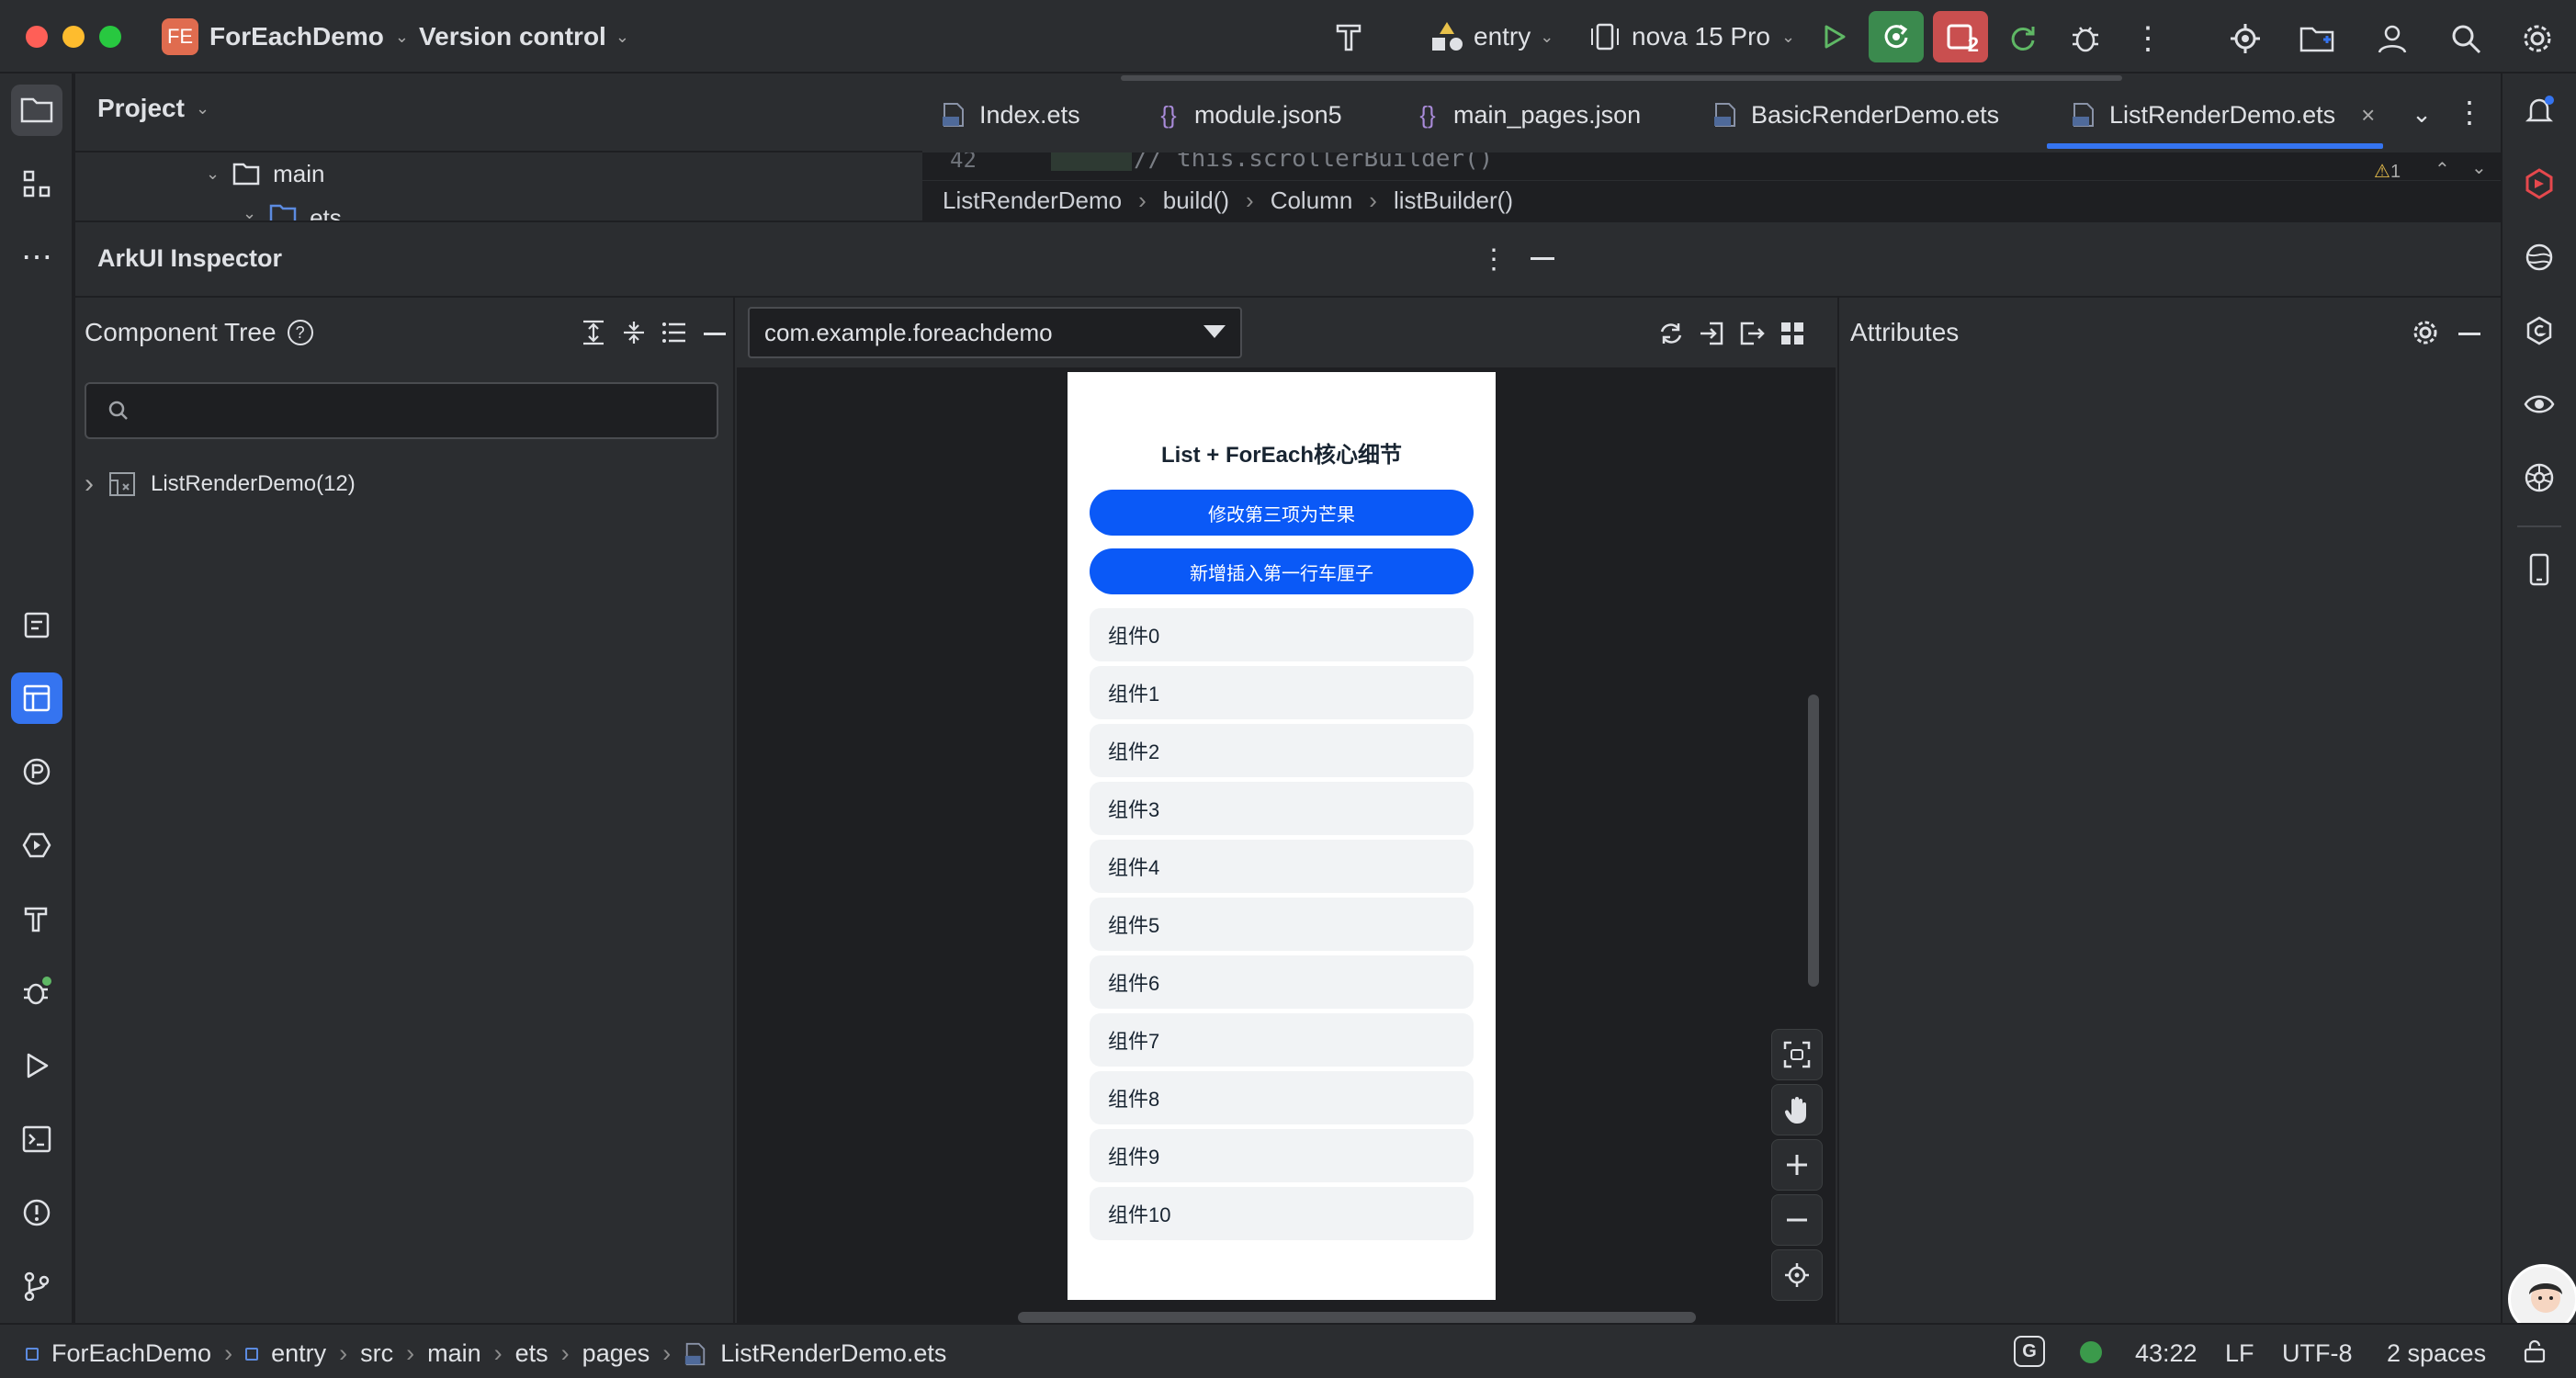 The image size is (2576, 1378). Describe the element at coordinates (36, 771) in the screenshot. I see `profiler-icon` at that location.